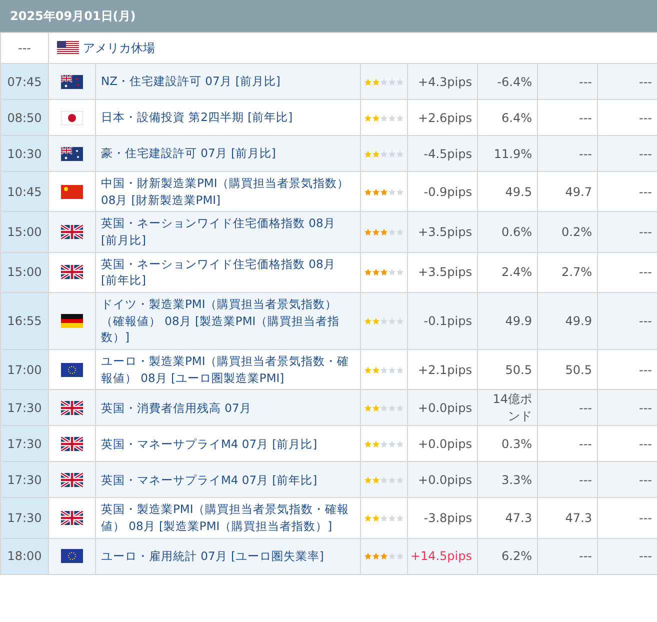 The width and height of the screenshot is (657, 622). Describe the element at coordinates (517, 117) in the screenshot. I see `value-text: 6.4%` at that location.